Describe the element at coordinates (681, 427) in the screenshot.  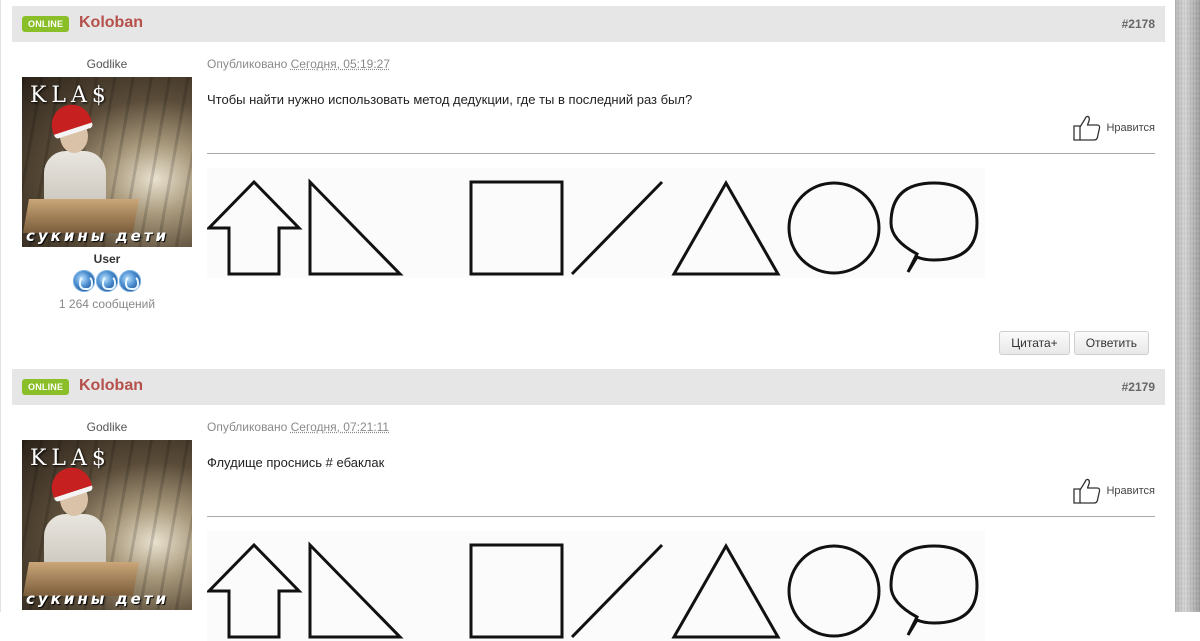
I see `post-meta: Опубликовано Сегодня, 07:21:11` at that location.